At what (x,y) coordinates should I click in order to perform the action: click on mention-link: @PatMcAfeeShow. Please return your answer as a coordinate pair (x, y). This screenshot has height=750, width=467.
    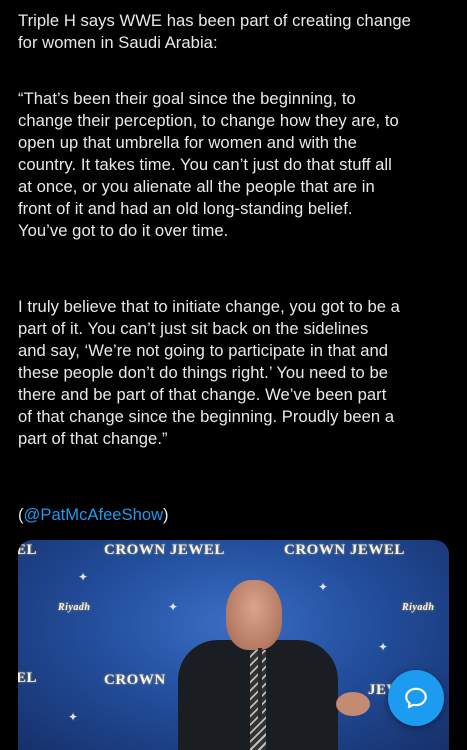
    Looking at the image, I should click on (94, 514).